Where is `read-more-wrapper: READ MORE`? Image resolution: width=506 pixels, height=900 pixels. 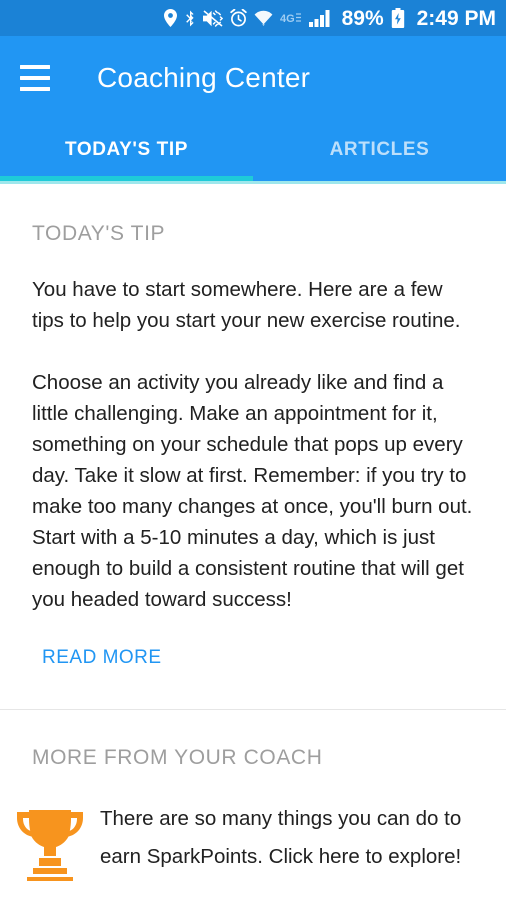
read-more-wrapper: READ MORE is located at coordinates (253, 642).